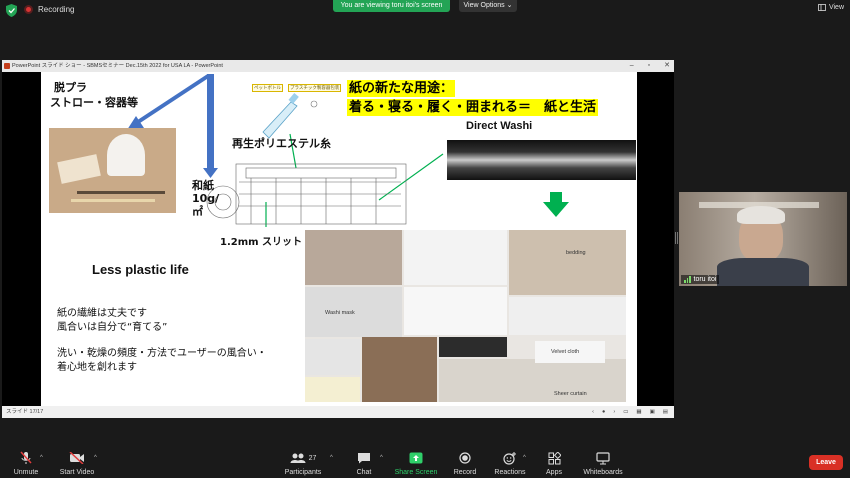  I want to click on less-plastic-heading: Less plastic life, so click(140, 269).